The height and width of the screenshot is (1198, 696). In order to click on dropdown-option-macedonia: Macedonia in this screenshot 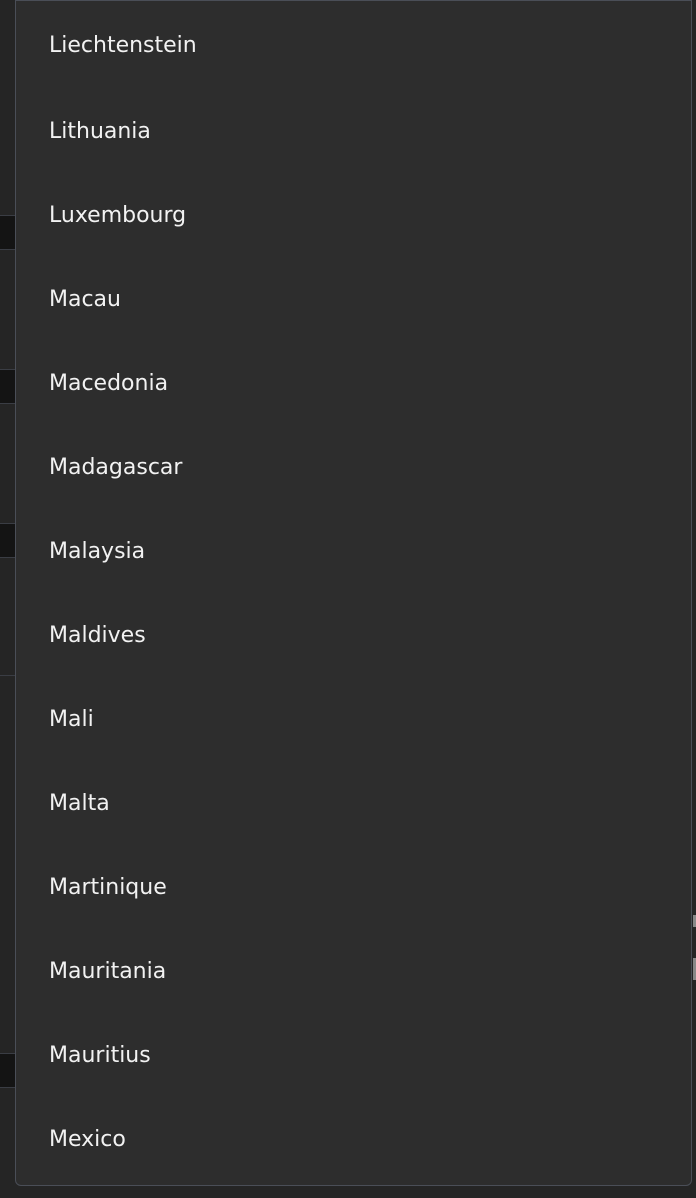, I will do `click(353, 383)`.